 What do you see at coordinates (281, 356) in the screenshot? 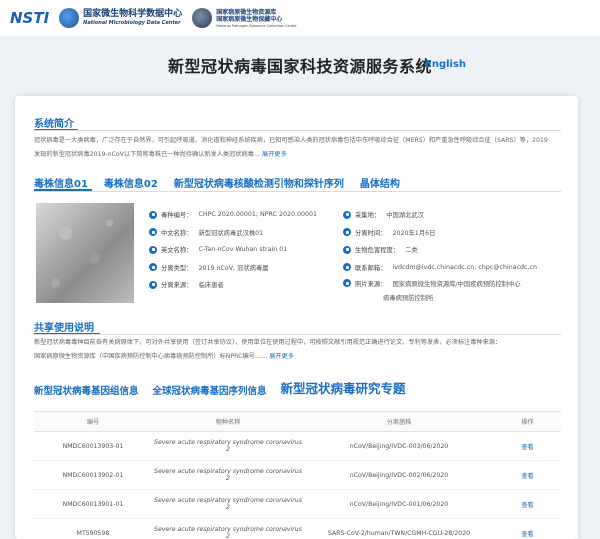
I see `share-more-link: 展开更多` at bounding box center [281, 356].